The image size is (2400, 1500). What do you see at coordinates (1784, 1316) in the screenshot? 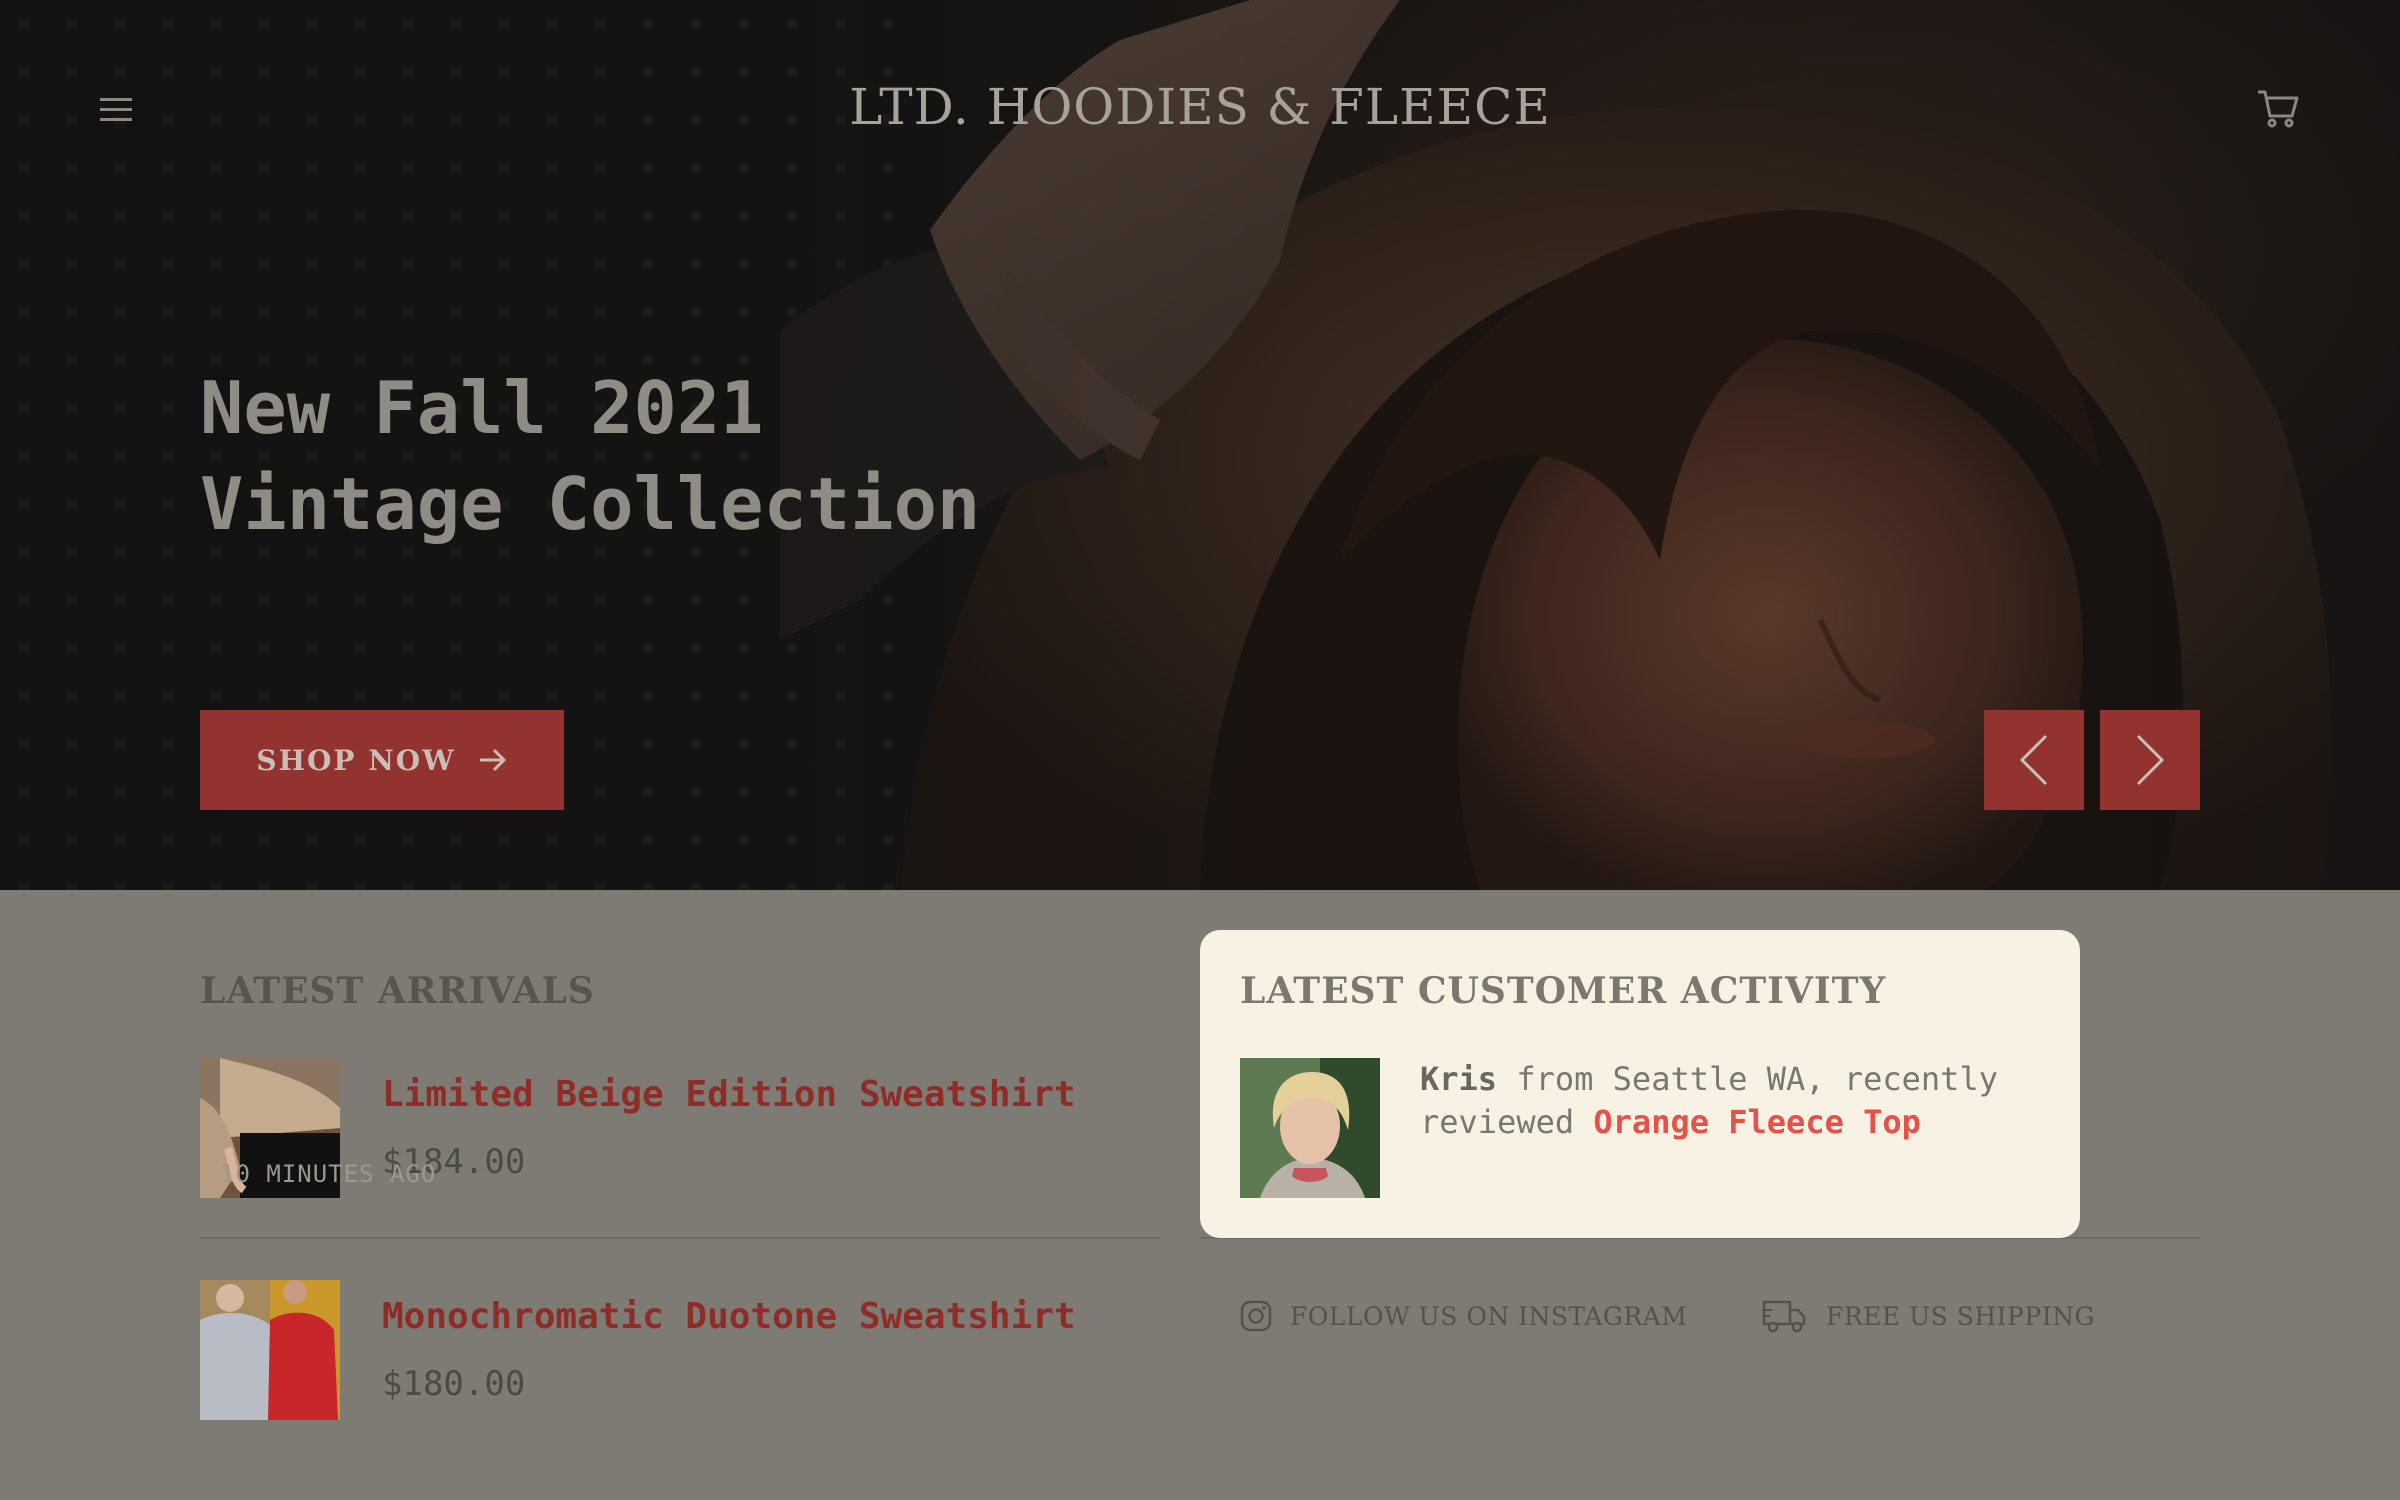
I see `delivery-truck-icon` at bounding box center [1784, 1316].